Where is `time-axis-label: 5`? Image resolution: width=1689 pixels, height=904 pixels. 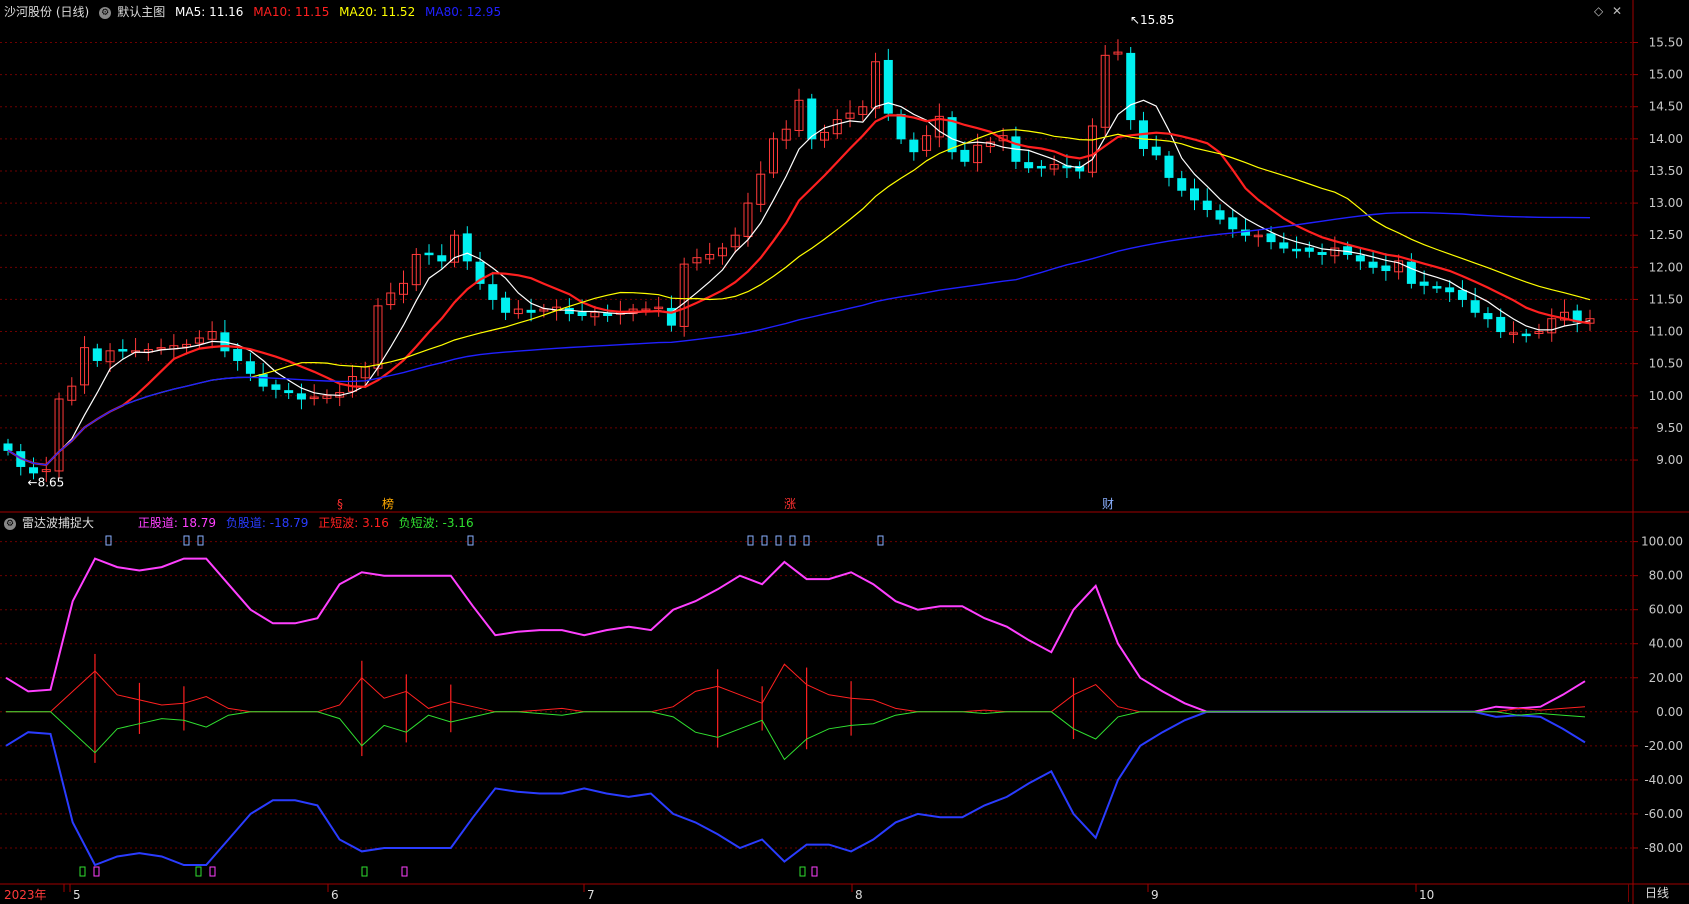
time-axis-label: 5 is located at coordinates (77, 895).